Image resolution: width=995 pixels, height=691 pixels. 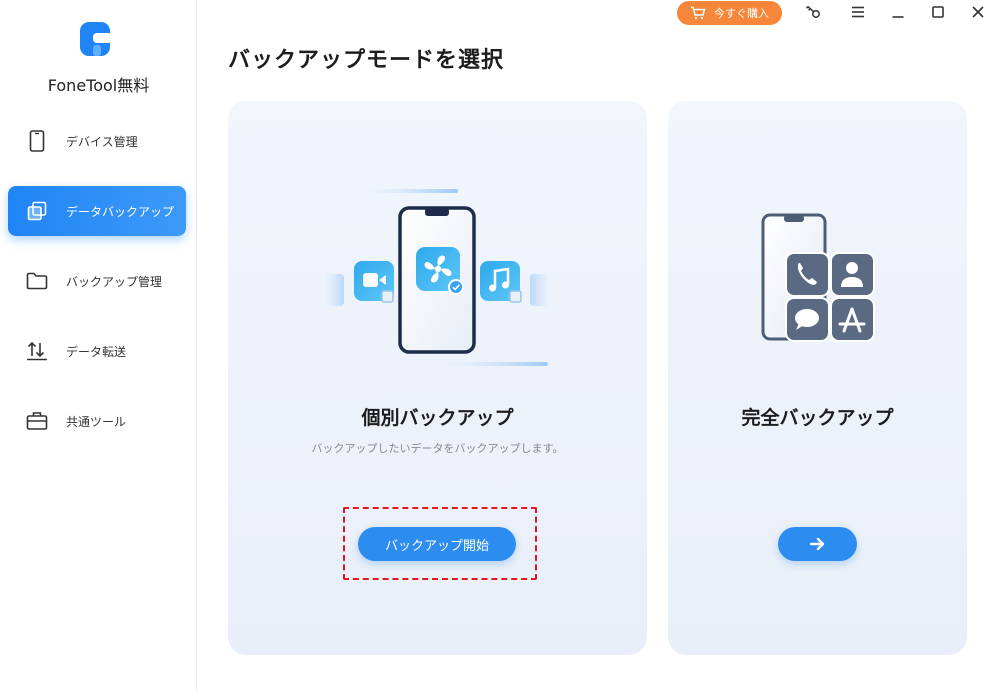 I want to click on buy-now-label: 今すぐ購入, so click(x=741, y=13).